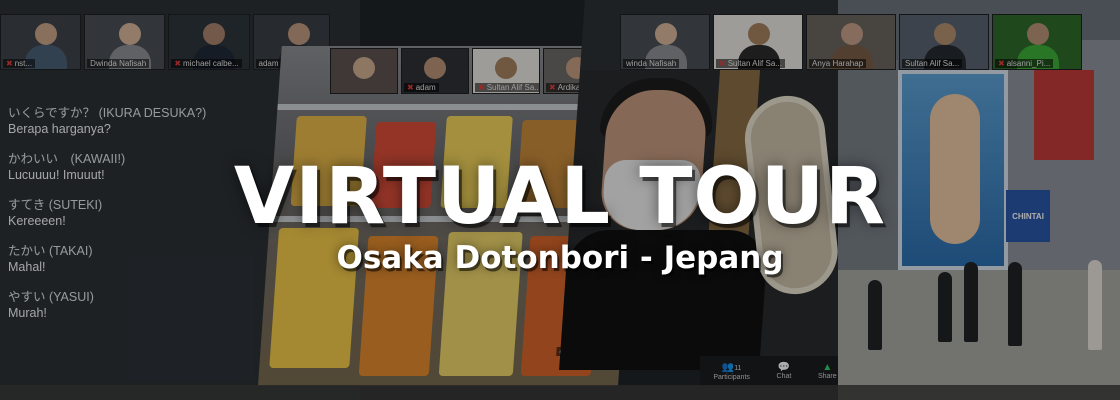 The image size is (1120, 400). What do you see at coordinates (560, 197) in the screenshot?
I see `banner-title: VIRTUAL TOUR` at bounding box center [560, 197].